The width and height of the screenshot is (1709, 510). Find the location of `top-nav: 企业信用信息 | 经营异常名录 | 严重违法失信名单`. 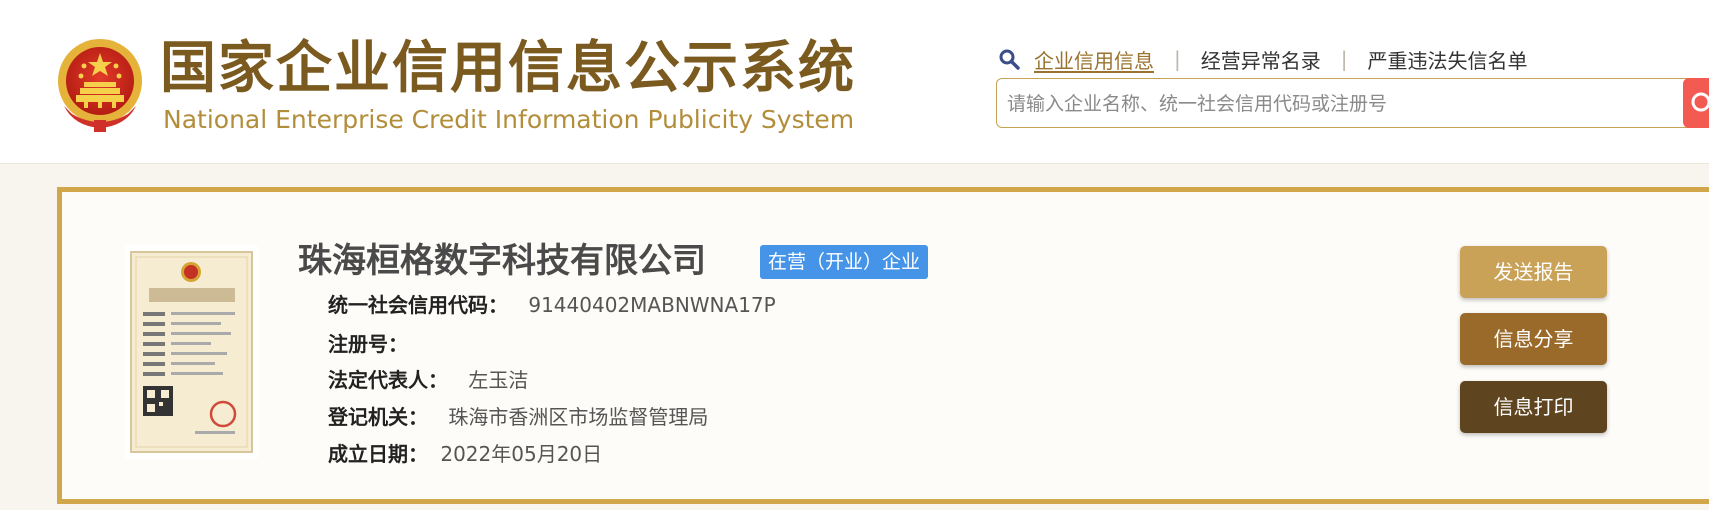

top-nav: 企业信用信息 | 经营异常名录 | 严重违法失信名单 is located at coordinates (1263, 59).